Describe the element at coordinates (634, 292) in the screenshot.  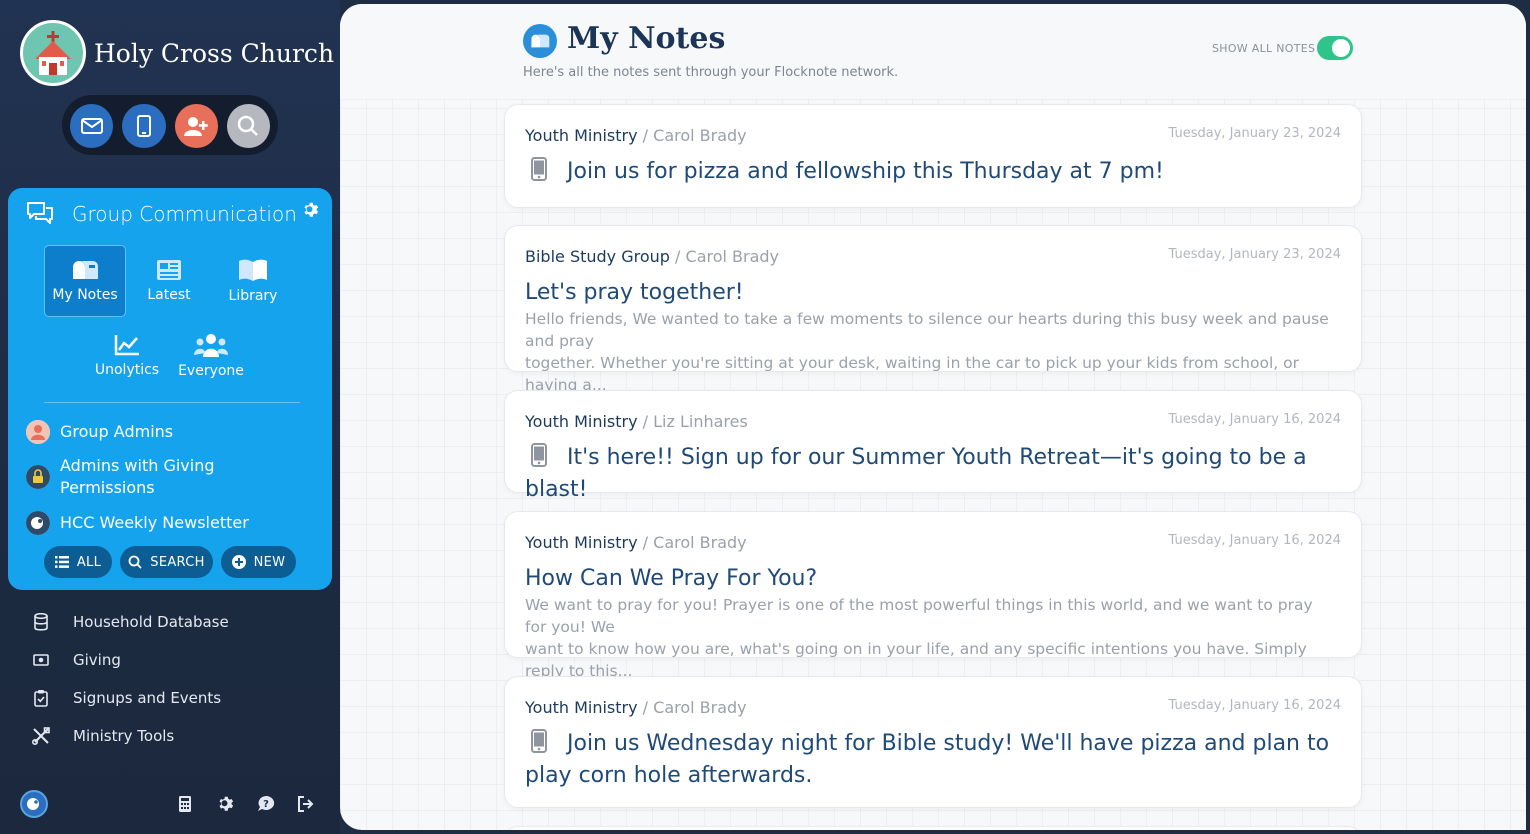
I see `note-title: Let's pray together!` at that location.